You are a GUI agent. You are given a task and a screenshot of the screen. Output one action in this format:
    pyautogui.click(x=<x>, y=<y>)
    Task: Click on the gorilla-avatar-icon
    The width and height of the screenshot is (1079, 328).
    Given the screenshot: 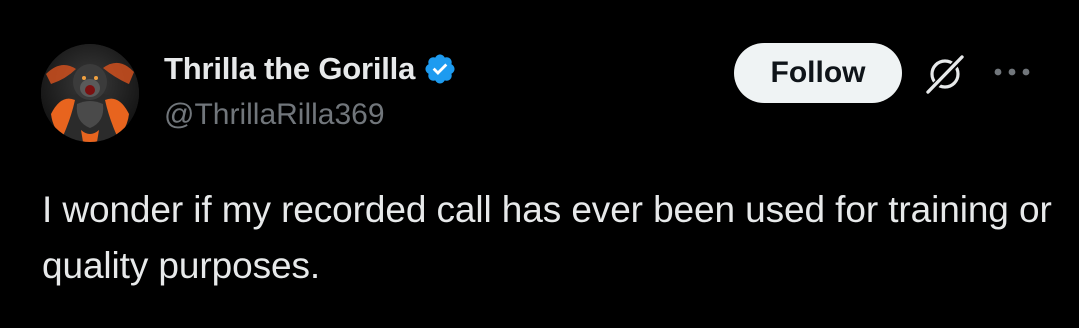 What is the action you would take?
    pyautogui.click(x=90, y=93)
    